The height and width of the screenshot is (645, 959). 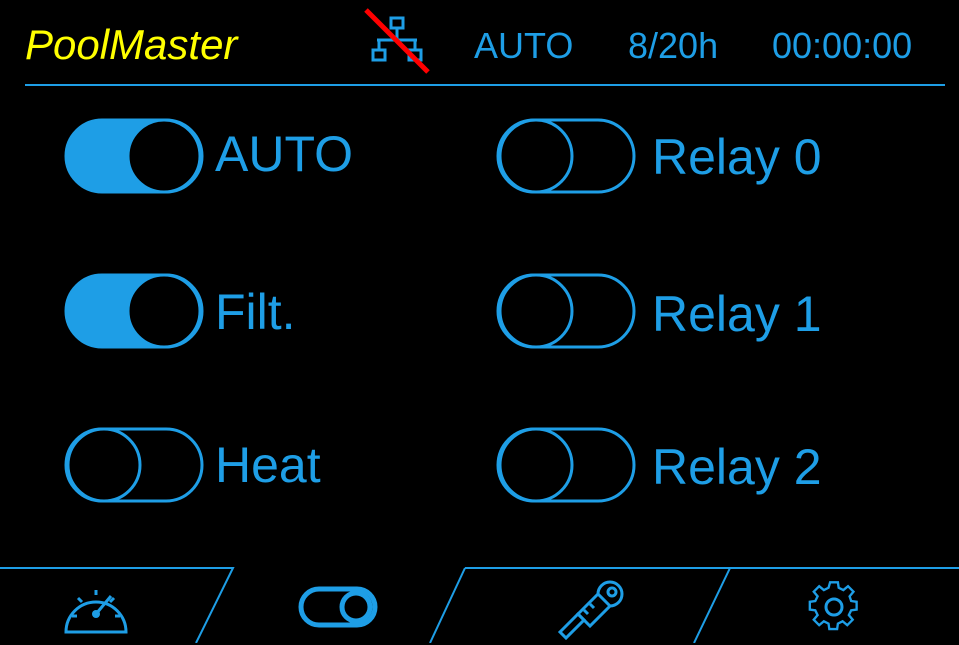 I want to click on header-divider, so click(x=485, y=85).